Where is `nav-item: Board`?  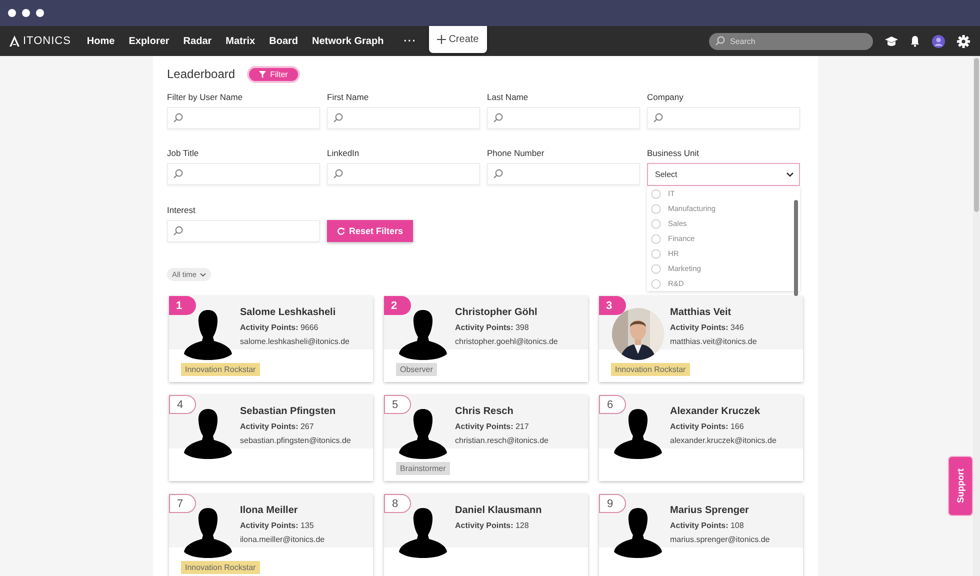 nav-item: Board is located at coordinates (283, 41).